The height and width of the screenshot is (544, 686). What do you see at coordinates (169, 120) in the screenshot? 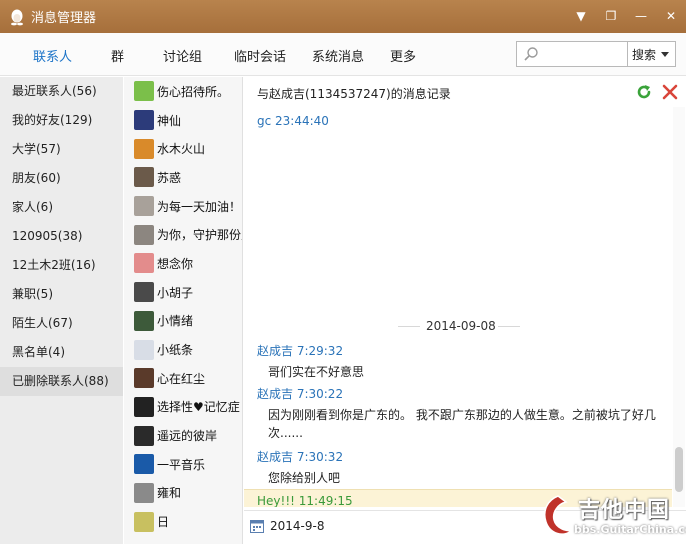
I see `contact-name: 神仙` at bounding box center [169, 120].